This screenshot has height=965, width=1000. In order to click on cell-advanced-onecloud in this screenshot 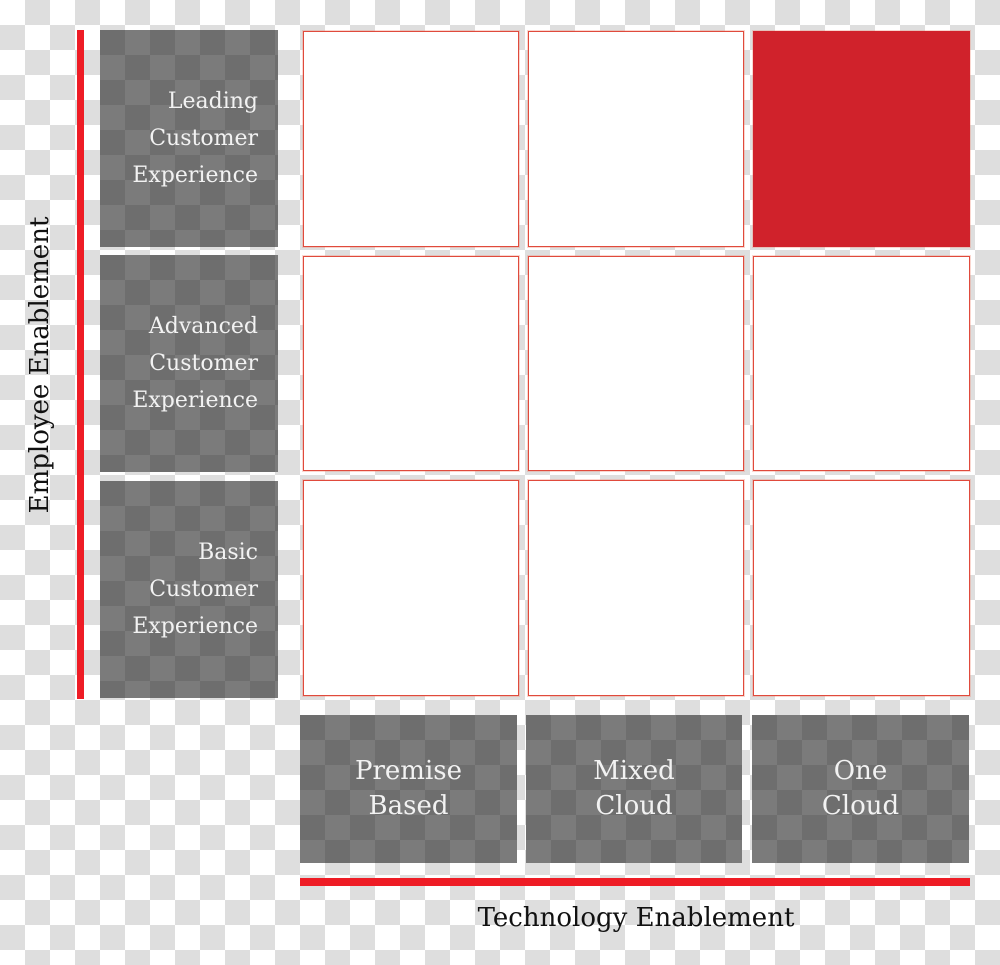, I will do `click(861, 363)`.